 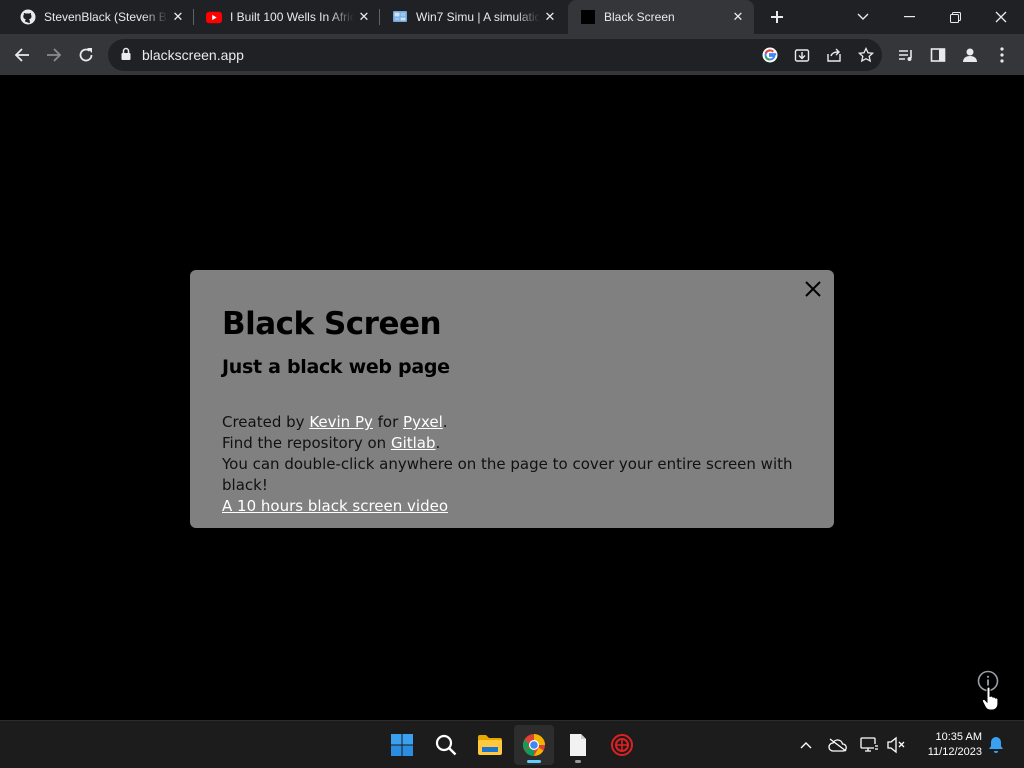 I want to click on tab-win7simu: Win7 Simu | A simulation ✕, so click(x=473, y=17).